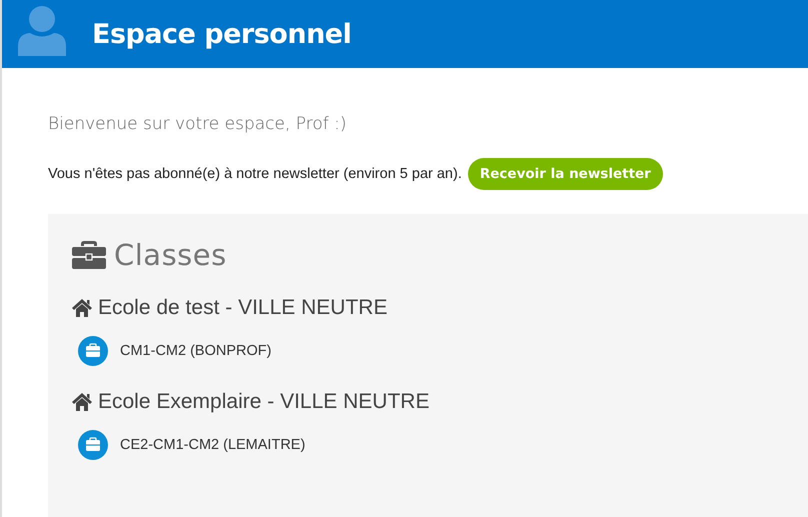 This screenshot has width=808, height=517. What do you see at coordinates (170, 255) in the screenshot?
I see `section-title: Classes` at bounding box center [170, 255].